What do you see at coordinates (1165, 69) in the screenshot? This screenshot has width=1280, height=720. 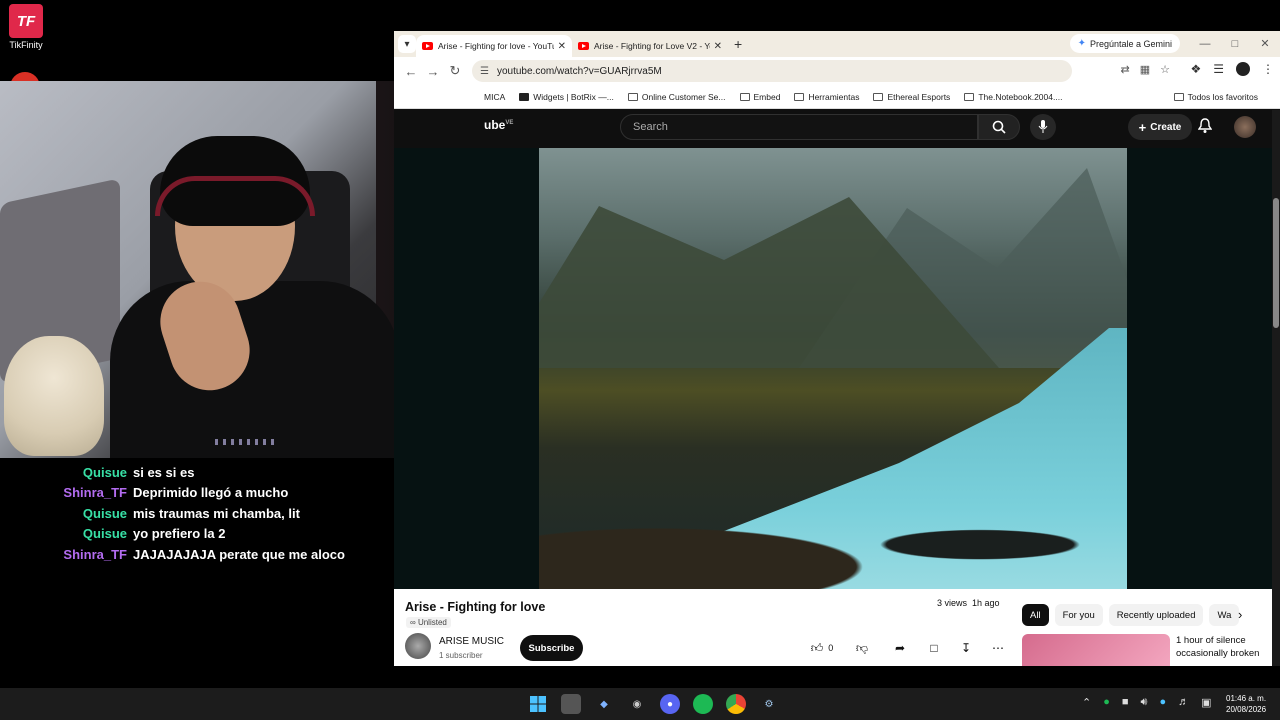 I see `bookmark-star-icon: ☆` at bounding box center [1165, 69].